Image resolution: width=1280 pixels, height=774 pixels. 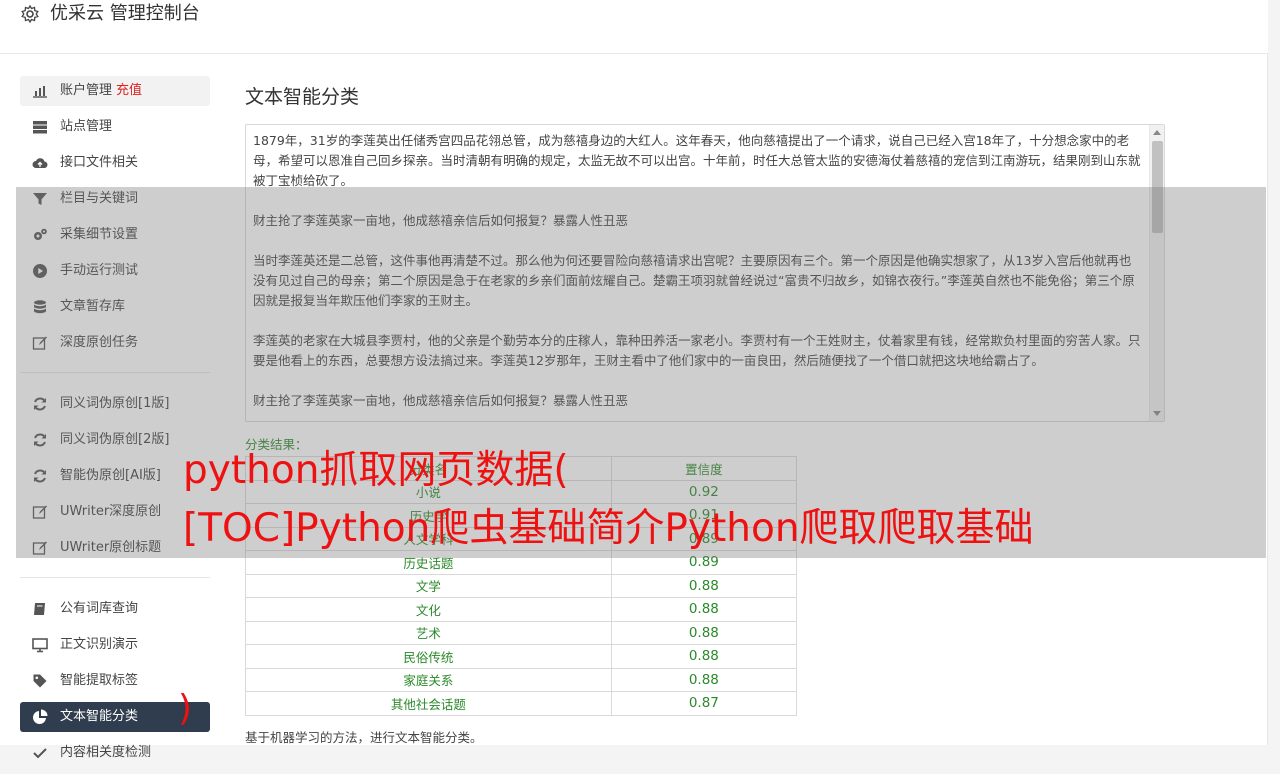 I want to click on nav-label: 内容相关度检测, so click(x=106, y=752).